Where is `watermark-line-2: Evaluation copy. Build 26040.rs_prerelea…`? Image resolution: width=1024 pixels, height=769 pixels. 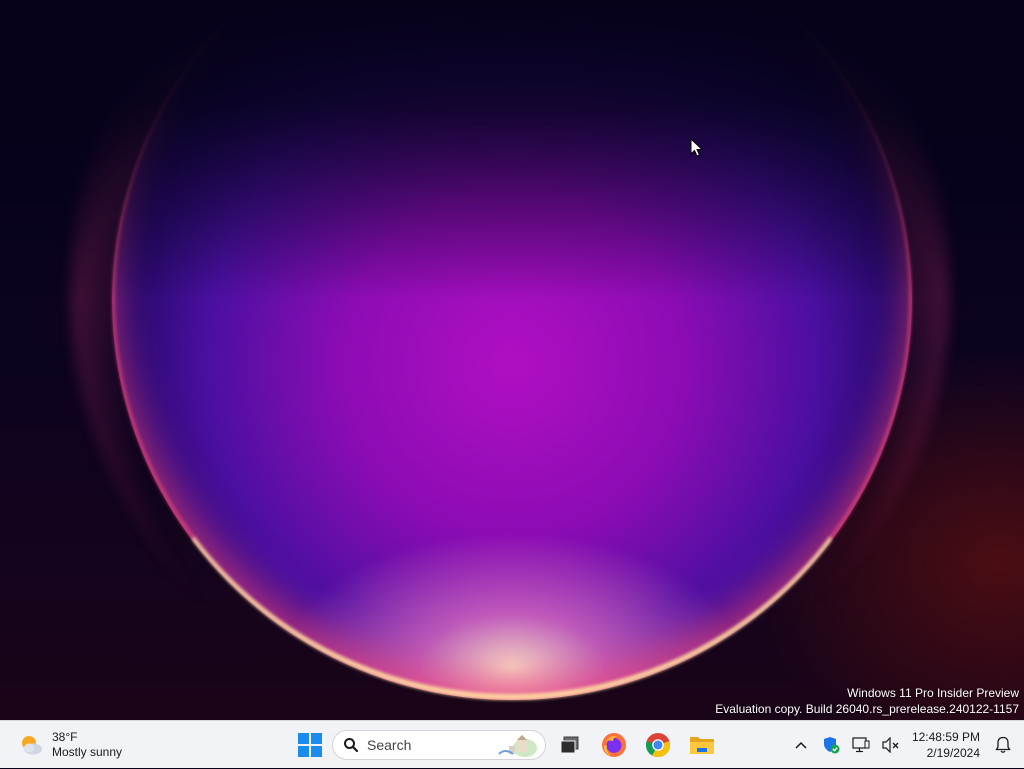 watermark-line-2: Evaluation copy. Build 26040.rs_prerelea… is located at coordinates (867, 709).